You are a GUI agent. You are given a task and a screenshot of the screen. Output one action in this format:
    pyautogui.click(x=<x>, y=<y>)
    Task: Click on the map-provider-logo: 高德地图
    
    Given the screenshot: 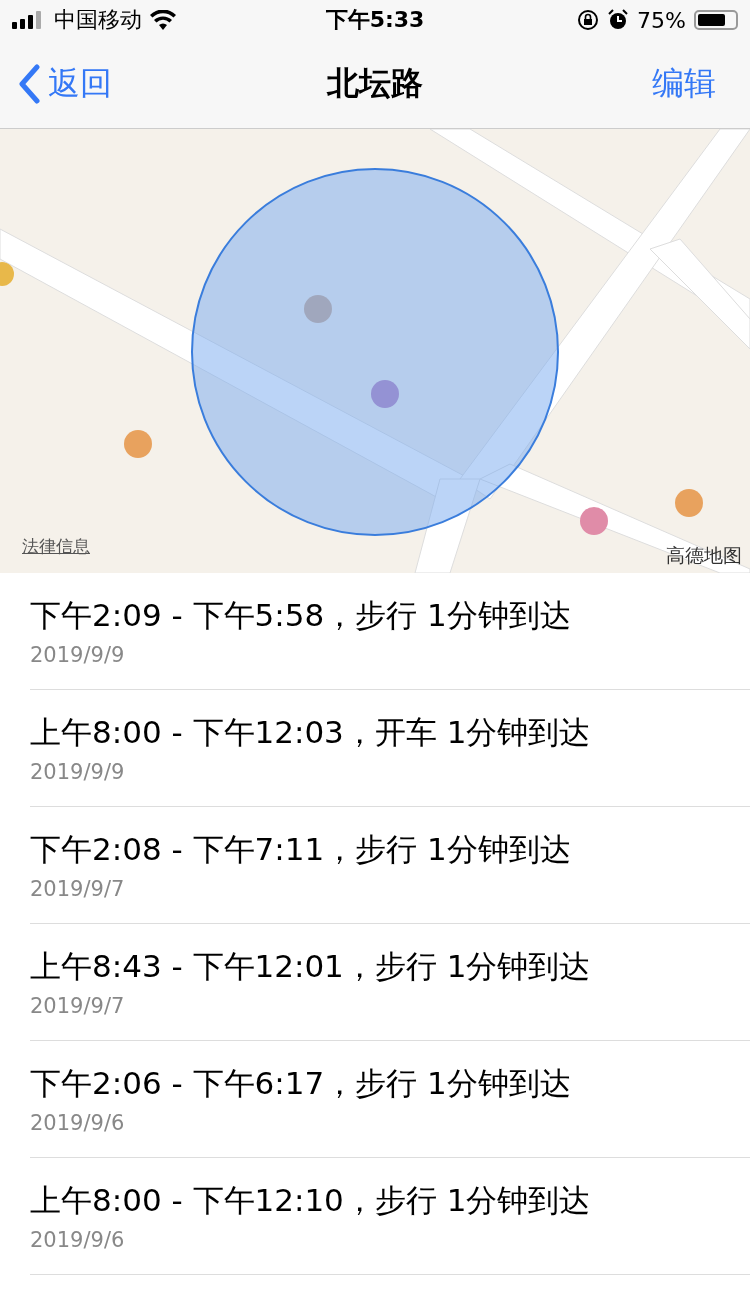 What is the action you would take?
    pyautogui.click(x=704, y=555)
    